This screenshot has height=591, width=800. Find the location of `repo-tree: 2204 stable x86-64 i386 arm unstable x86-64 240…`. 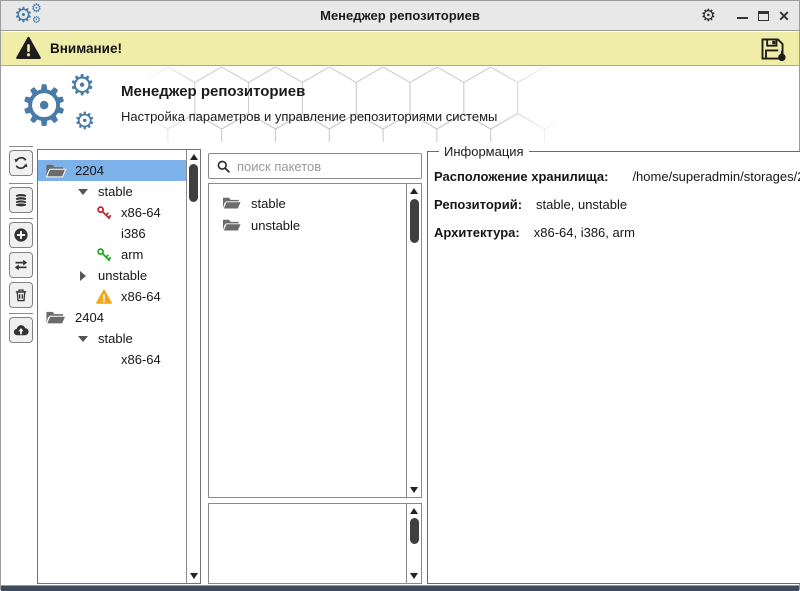

repo-tree: 2204 stable x86-64 i386 arm unstable x86-64 240… is located at coordinates (112, 265).